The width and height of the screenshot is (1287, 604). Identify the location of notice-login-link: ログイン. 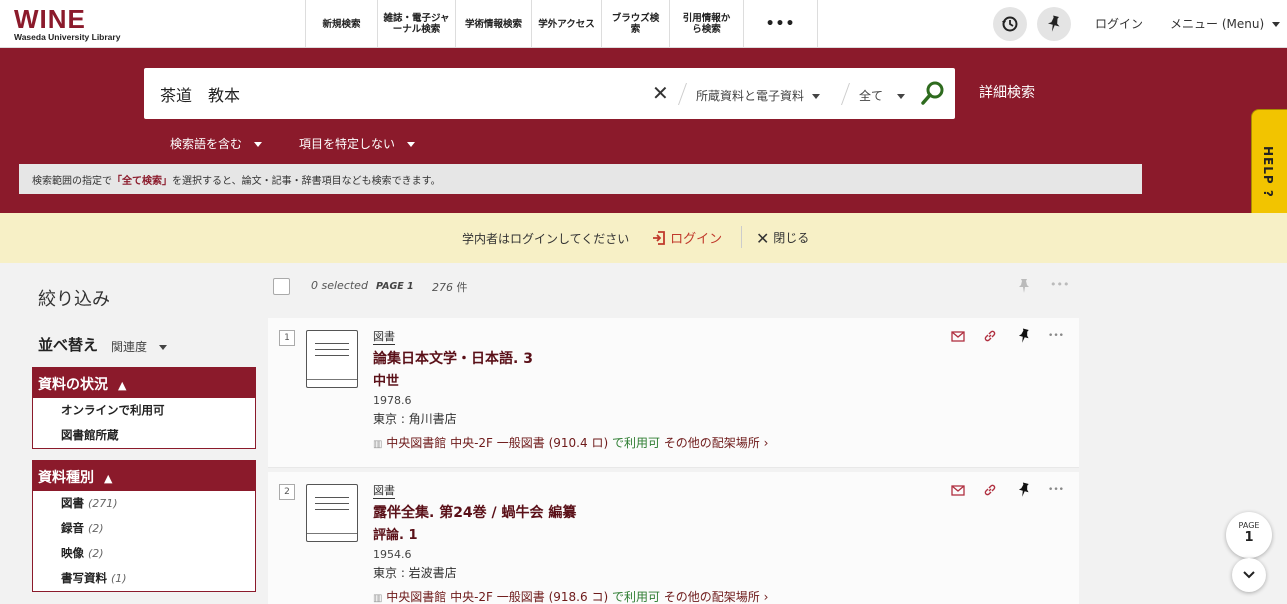
(687, 237).